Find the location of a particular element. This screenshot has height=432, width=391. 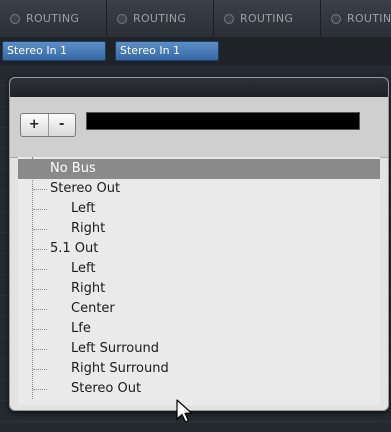

tree-item-label: No Bus is located at coordinates (73, 168).